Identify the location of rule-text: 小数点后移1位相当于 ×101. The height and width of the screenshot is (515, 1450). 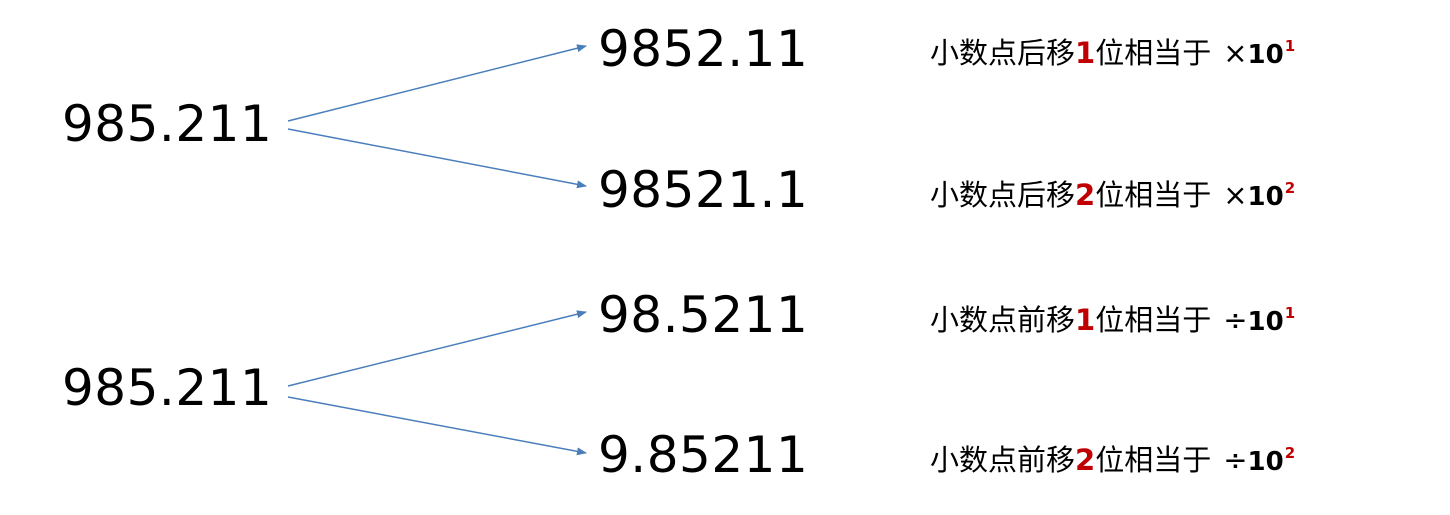
(1112, 50).